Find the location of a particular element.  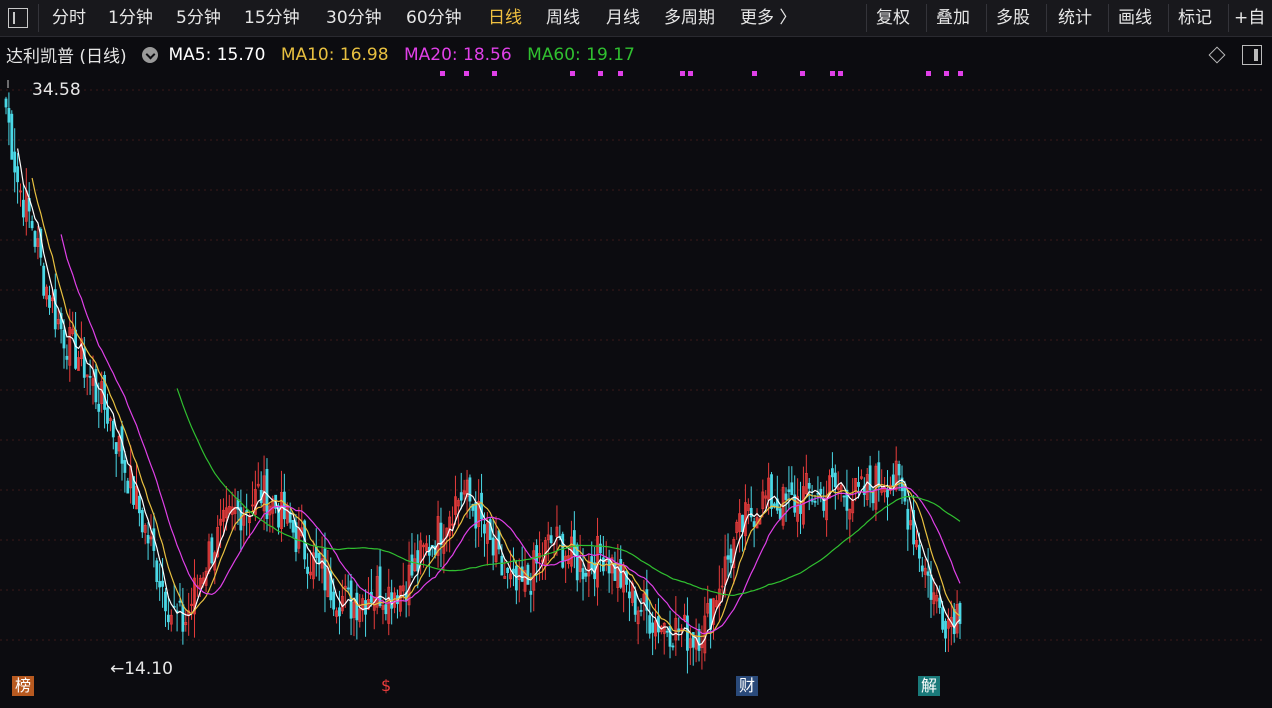

tab-5min: 5分钟 is located at coordinates (198, 18).